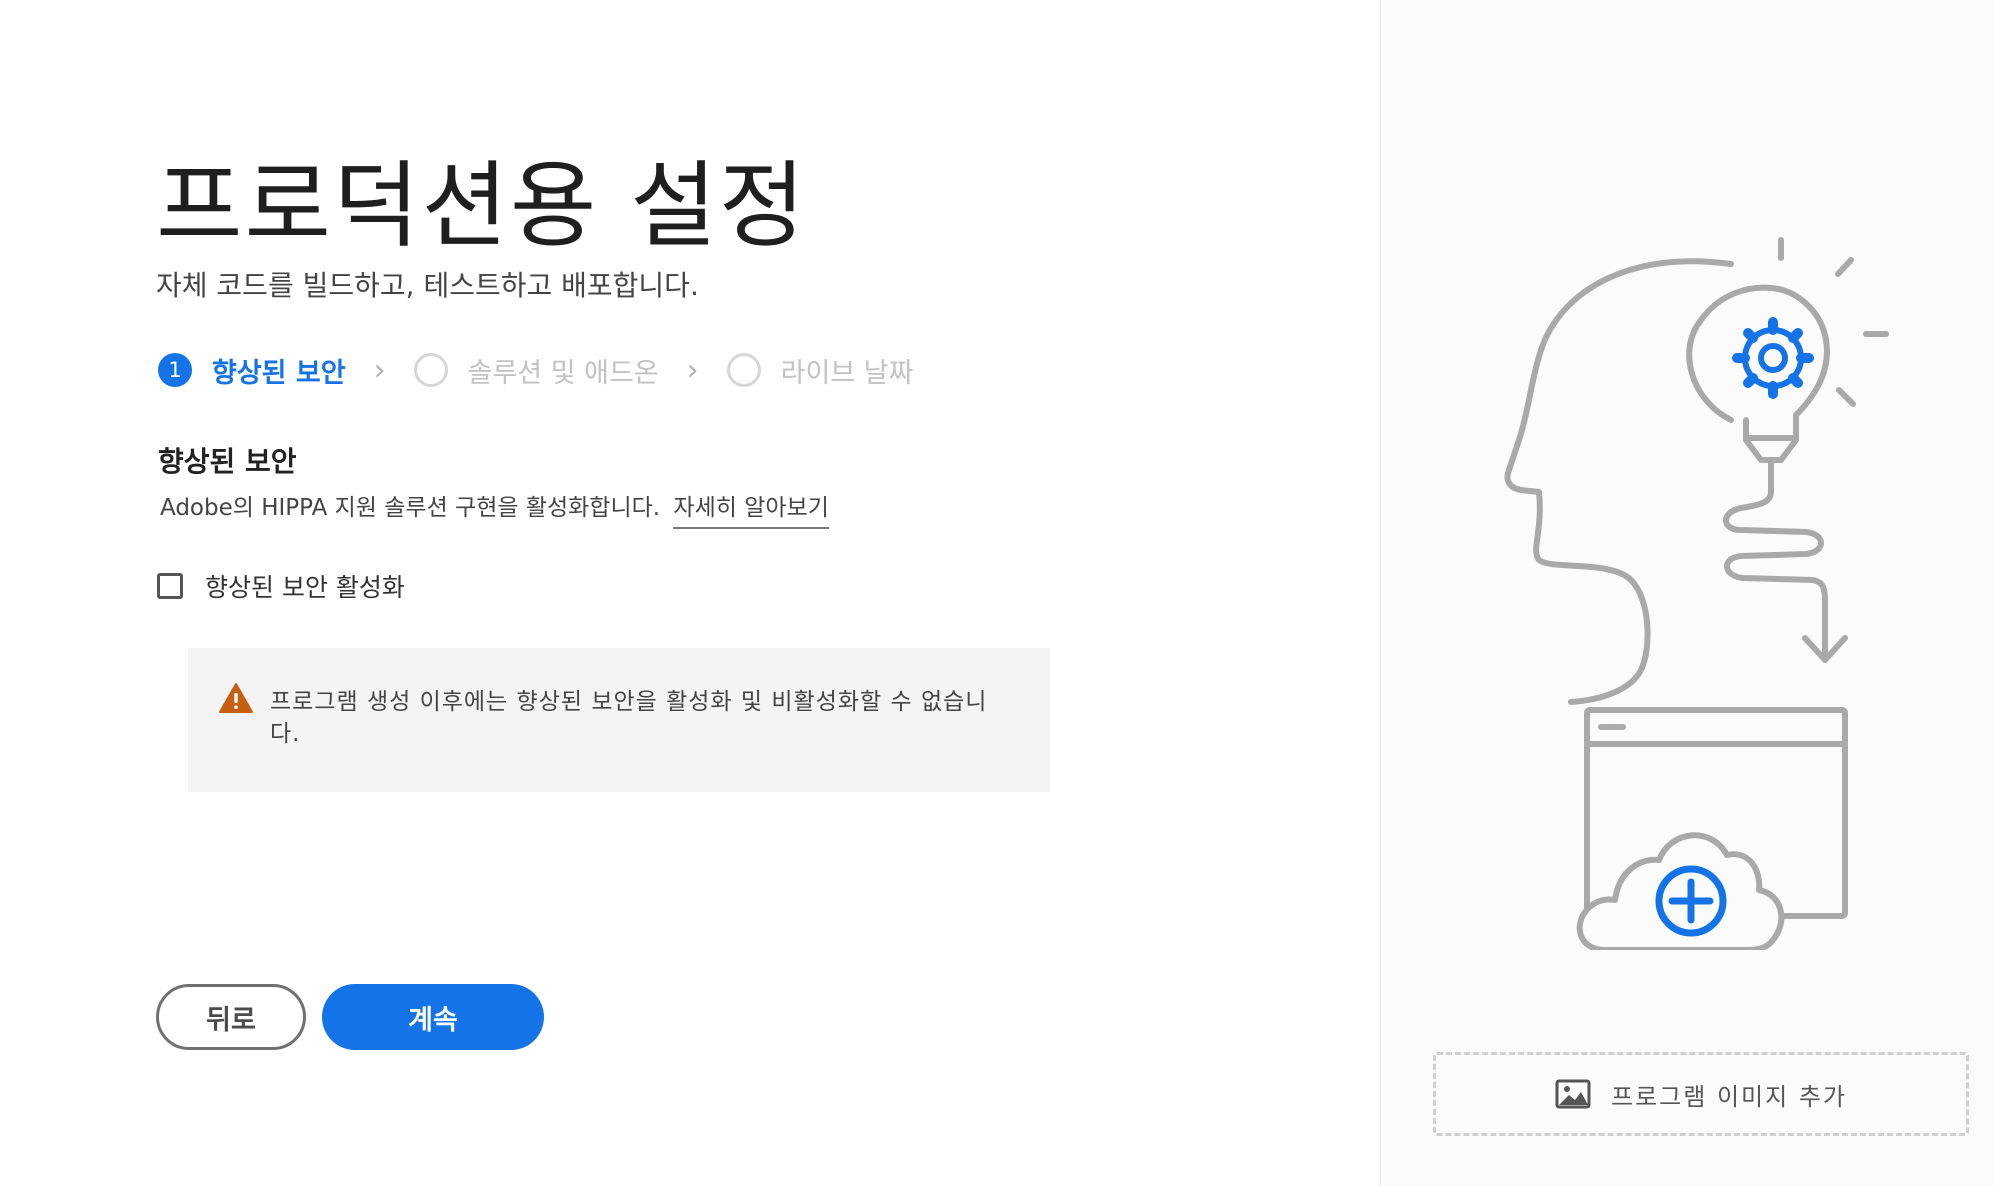 Image resolution: width=1994 pixels, height=1186 pixels. What do you see at coordinates (170, 586) in the screenshot?
I see `enable-security-checkbox` at bounding box center [170, 586].